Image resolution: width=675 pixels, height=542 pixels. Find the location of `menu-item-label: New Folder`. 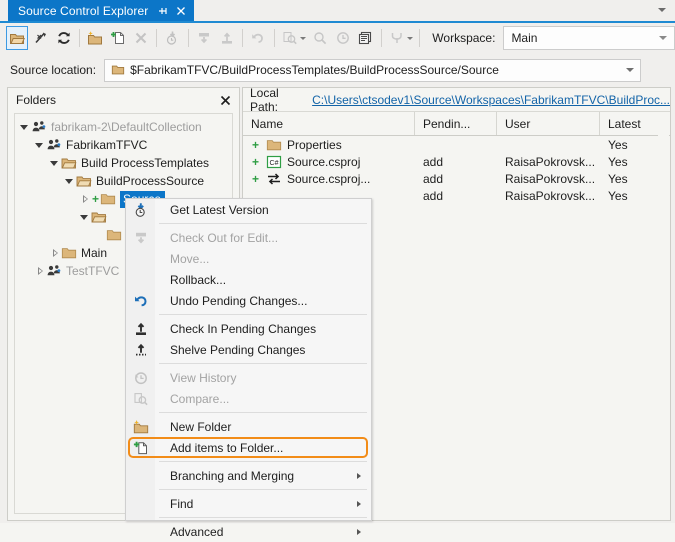

menu-item-label: New Folder is located at coordinates (201, 426).